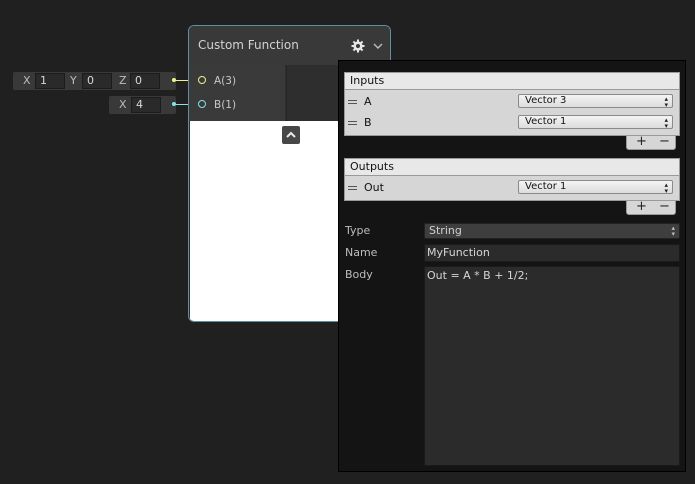 The height and width of the screenshot is (484, 695). Describe the element at coordinates (445, 230) in the screenshot. I see `type-value: String` at that location.